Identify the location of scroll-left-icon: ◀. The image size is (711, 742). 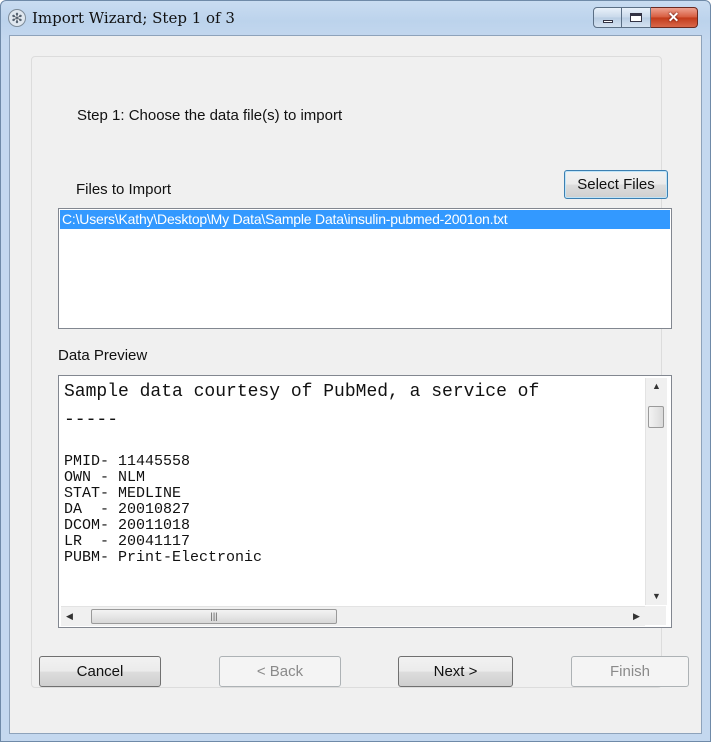
(69, 616).